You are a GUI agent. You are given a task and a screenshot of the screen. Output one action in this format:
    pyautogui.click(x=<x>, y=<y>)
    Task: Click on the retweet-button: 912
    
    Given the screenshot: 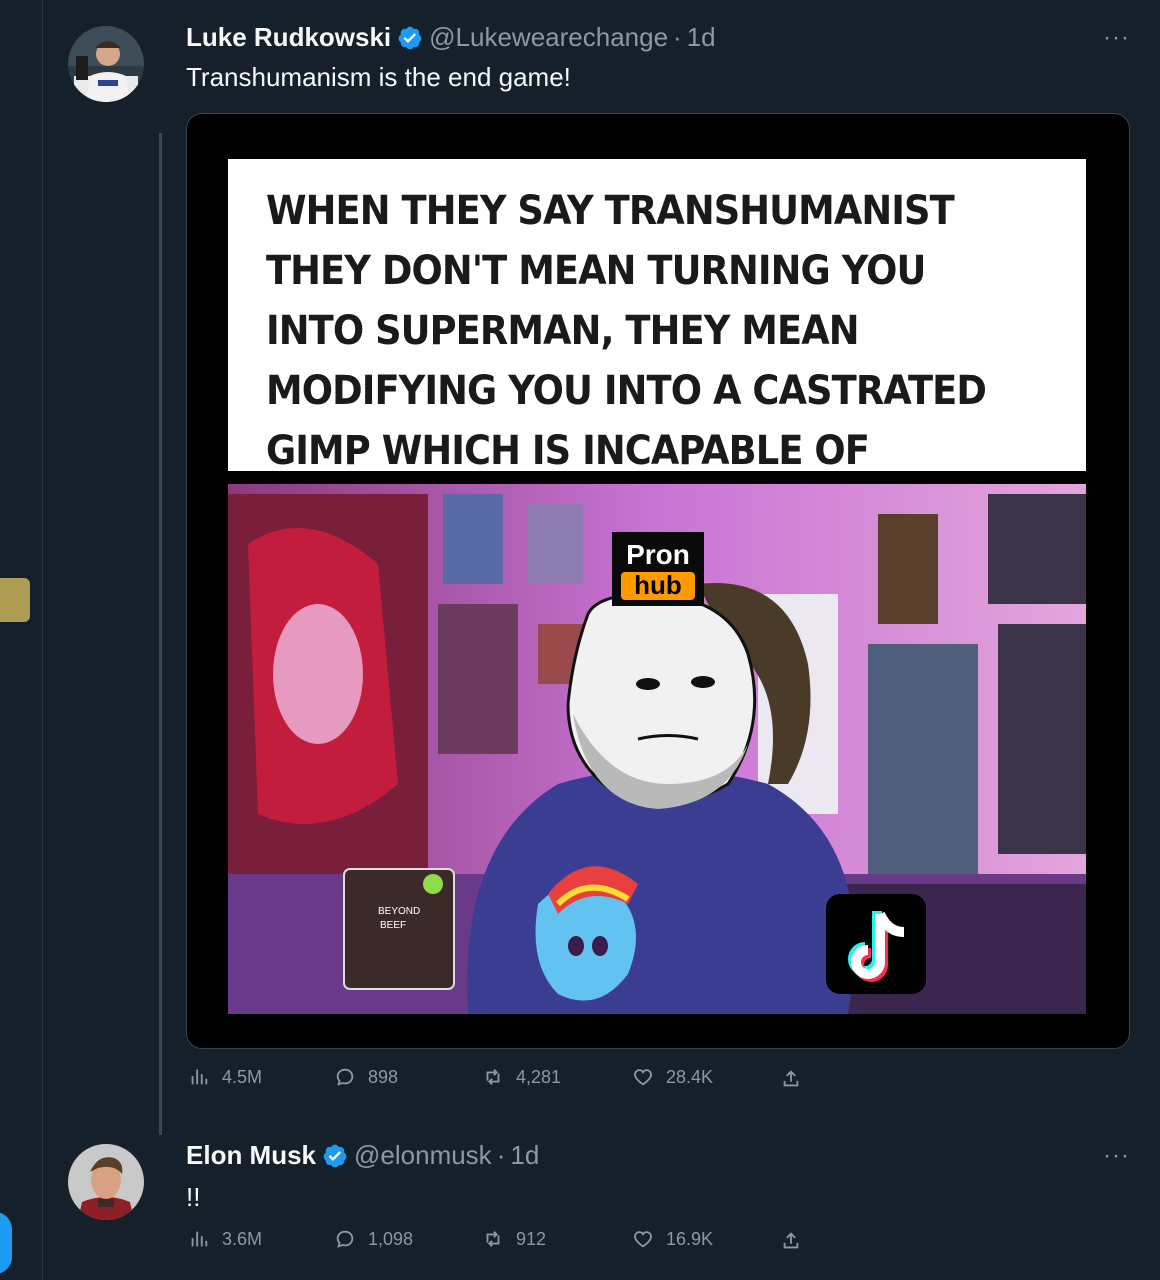 What is the action you would take?
    pyautogui.click(x=514, y=1239)
    